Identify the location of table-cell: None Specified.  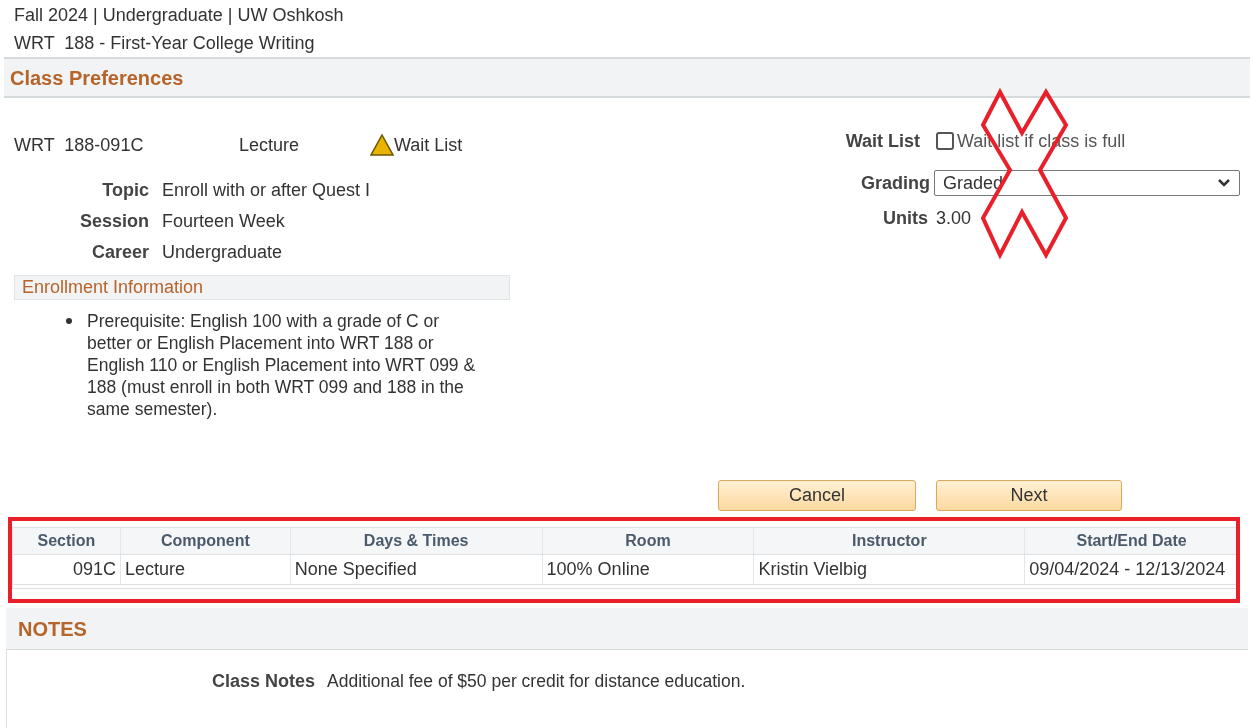
(416, 569).